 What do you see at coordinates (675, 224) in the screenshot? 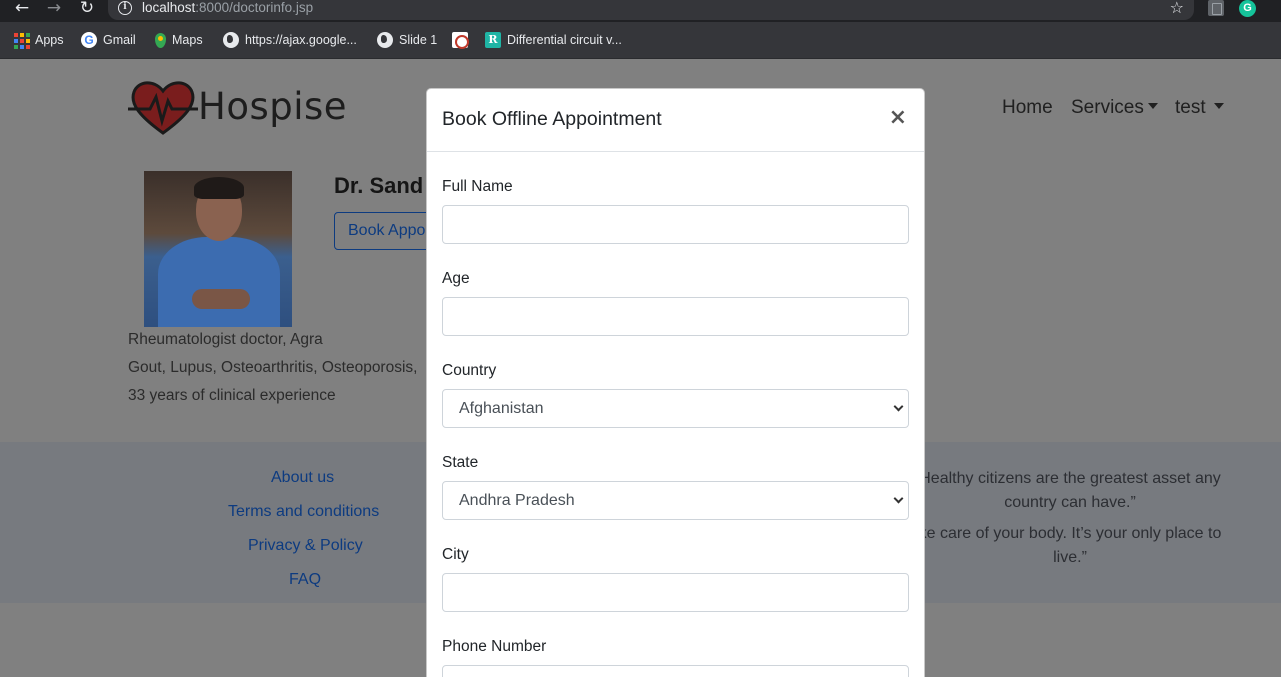
I see `full-name-input` at bounding box center [675, 224].